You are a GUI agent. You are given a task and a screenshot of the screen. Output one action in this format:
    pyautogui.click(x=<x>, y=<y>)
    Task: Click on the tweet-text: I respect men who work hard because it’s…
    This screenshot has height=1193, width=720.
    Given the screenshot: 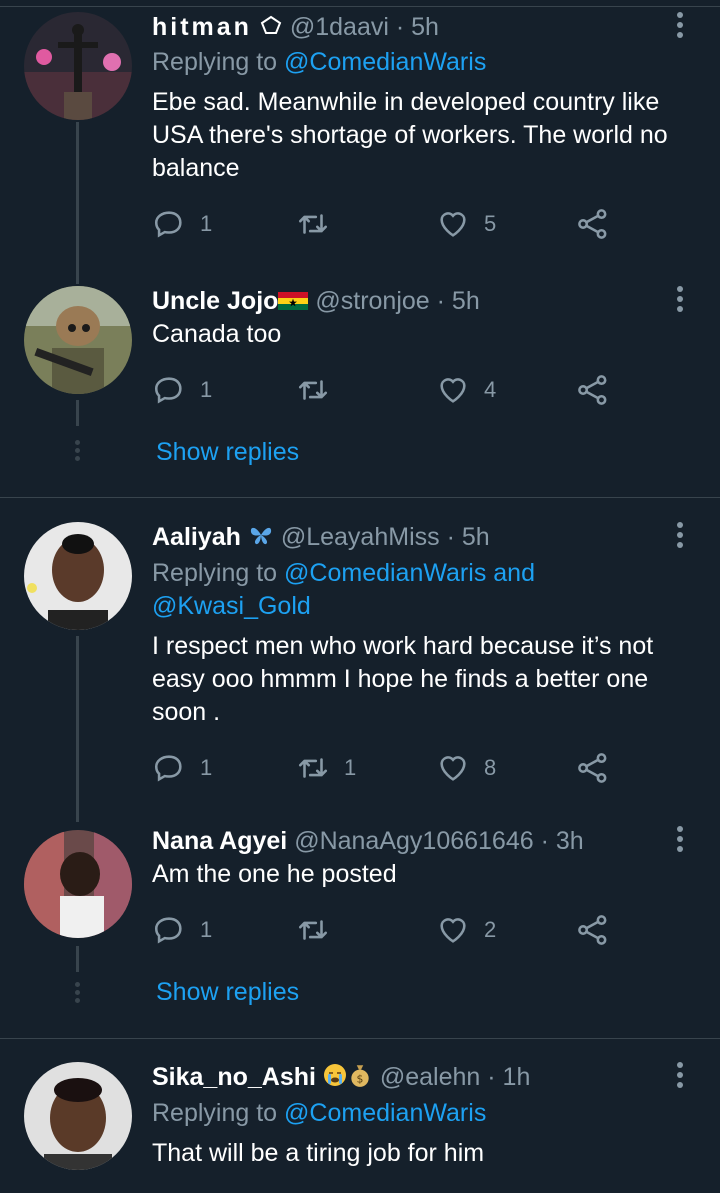 What is the action you would take?
    pyautogui.click(x=403, y=679)
    